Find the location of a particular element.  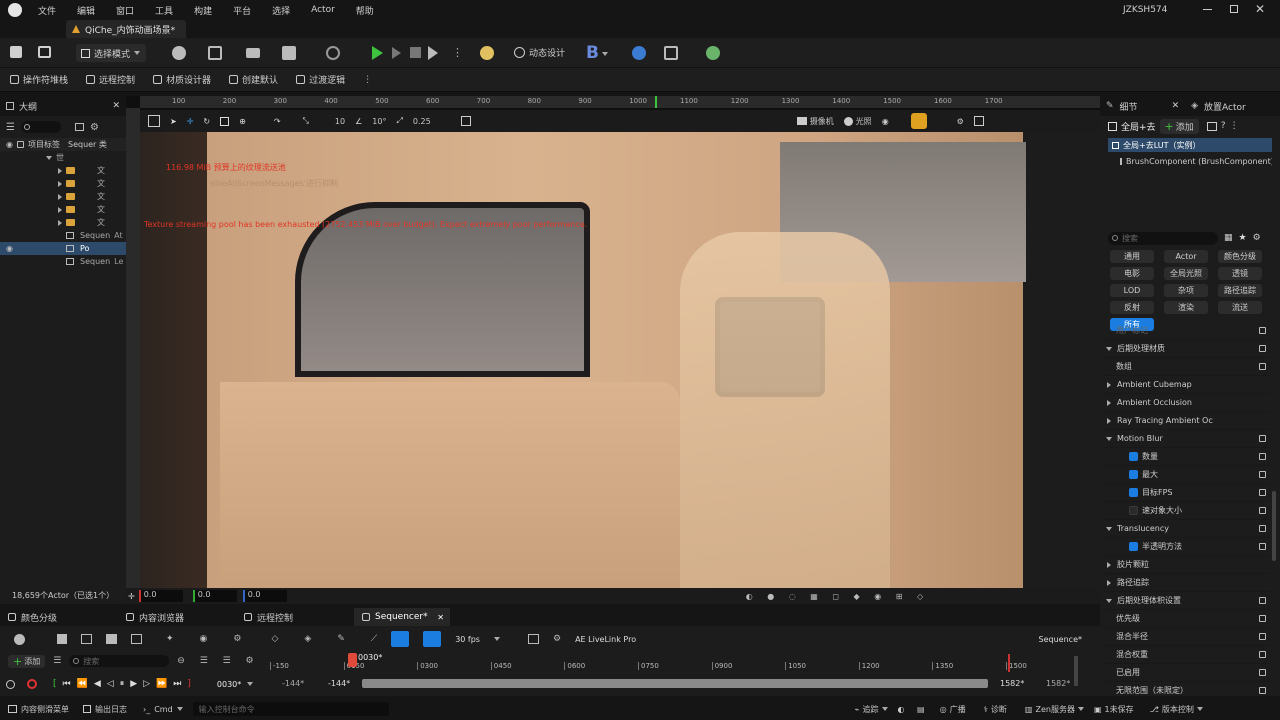

property-row: 后期处理体积设置 is located at coordinates (1187, 601).